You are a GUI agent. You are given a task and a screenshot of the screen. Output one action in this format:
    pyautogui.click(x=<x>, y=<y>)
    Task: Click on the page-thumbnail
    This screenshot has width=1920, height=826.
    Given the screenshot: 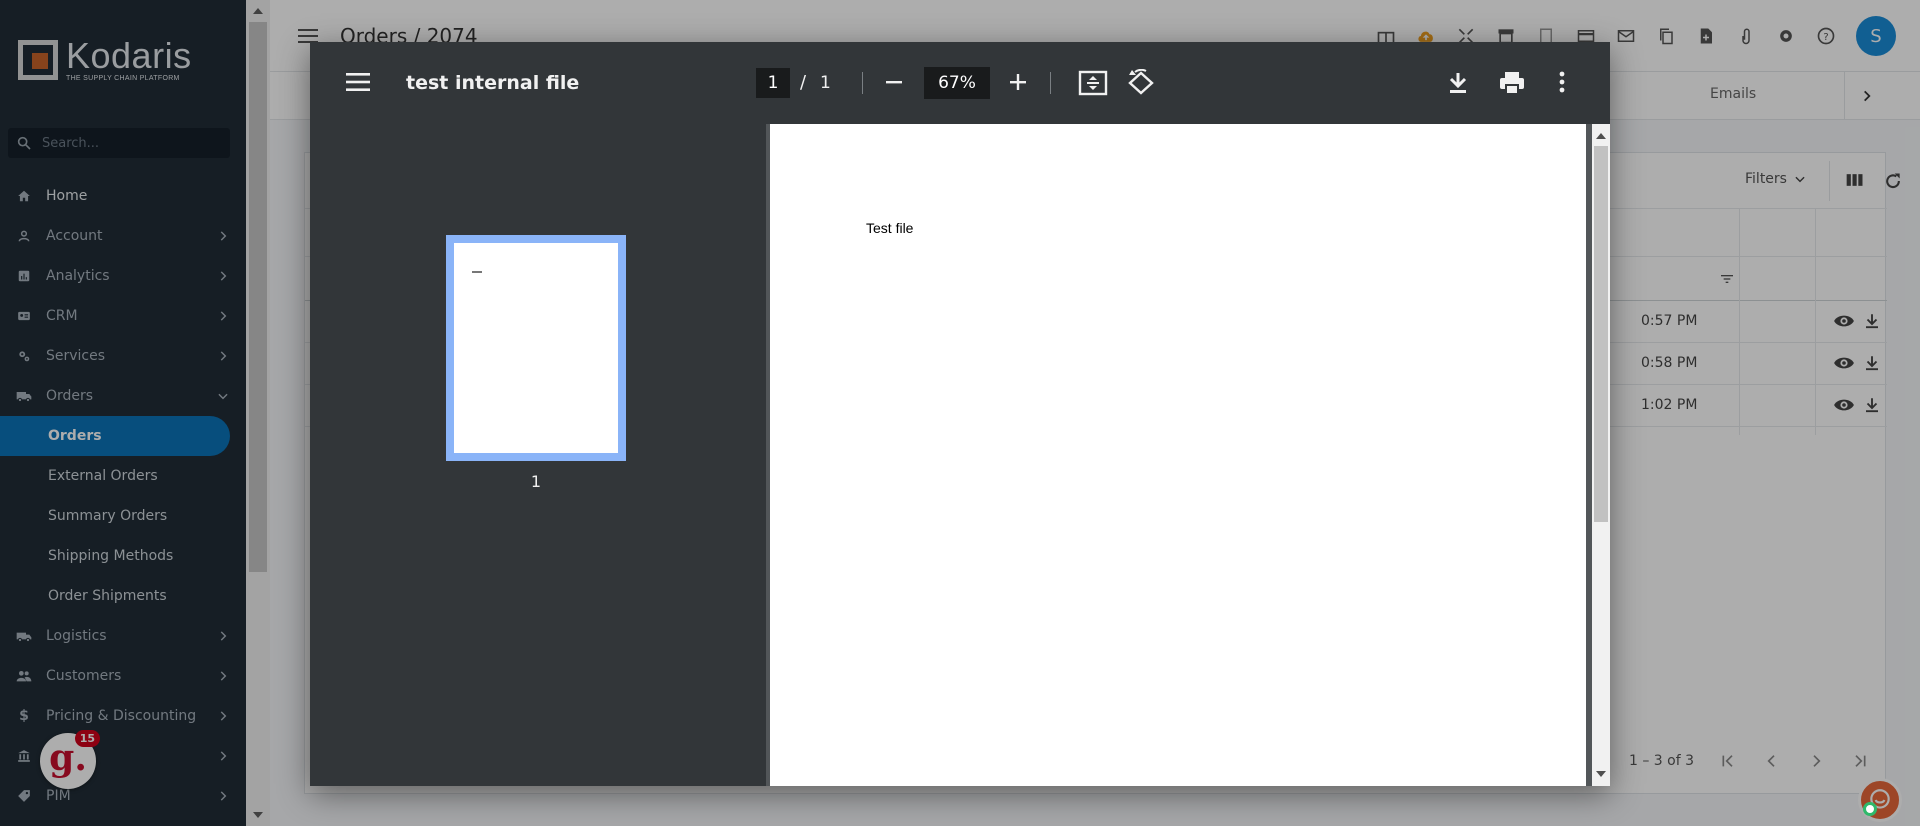 What is the action you would take?
    pyautogui.click(x=536, y=348)
    